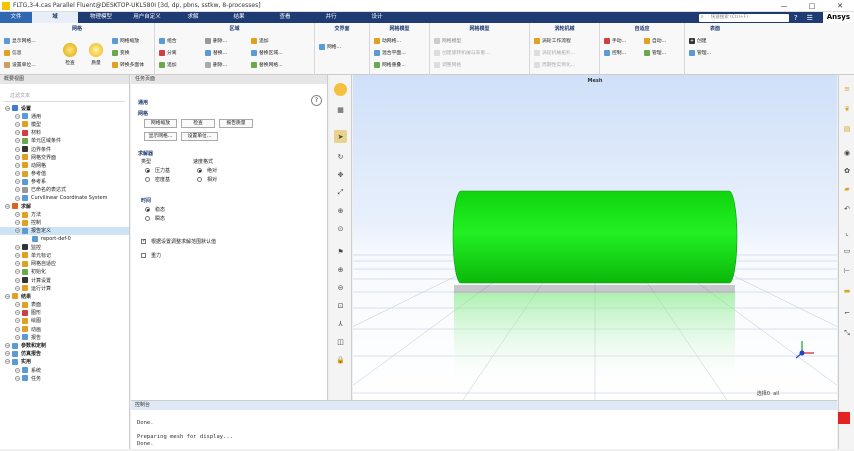 This screenshot has width=854, height=451. I want to click on separate-button: 分离, so click(168, 52).